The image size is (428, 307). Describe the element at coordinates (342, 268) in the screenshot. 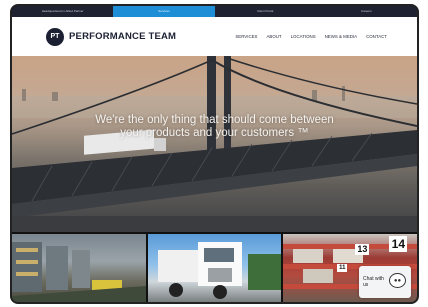

I see `rack-number-11: 11` at that location.